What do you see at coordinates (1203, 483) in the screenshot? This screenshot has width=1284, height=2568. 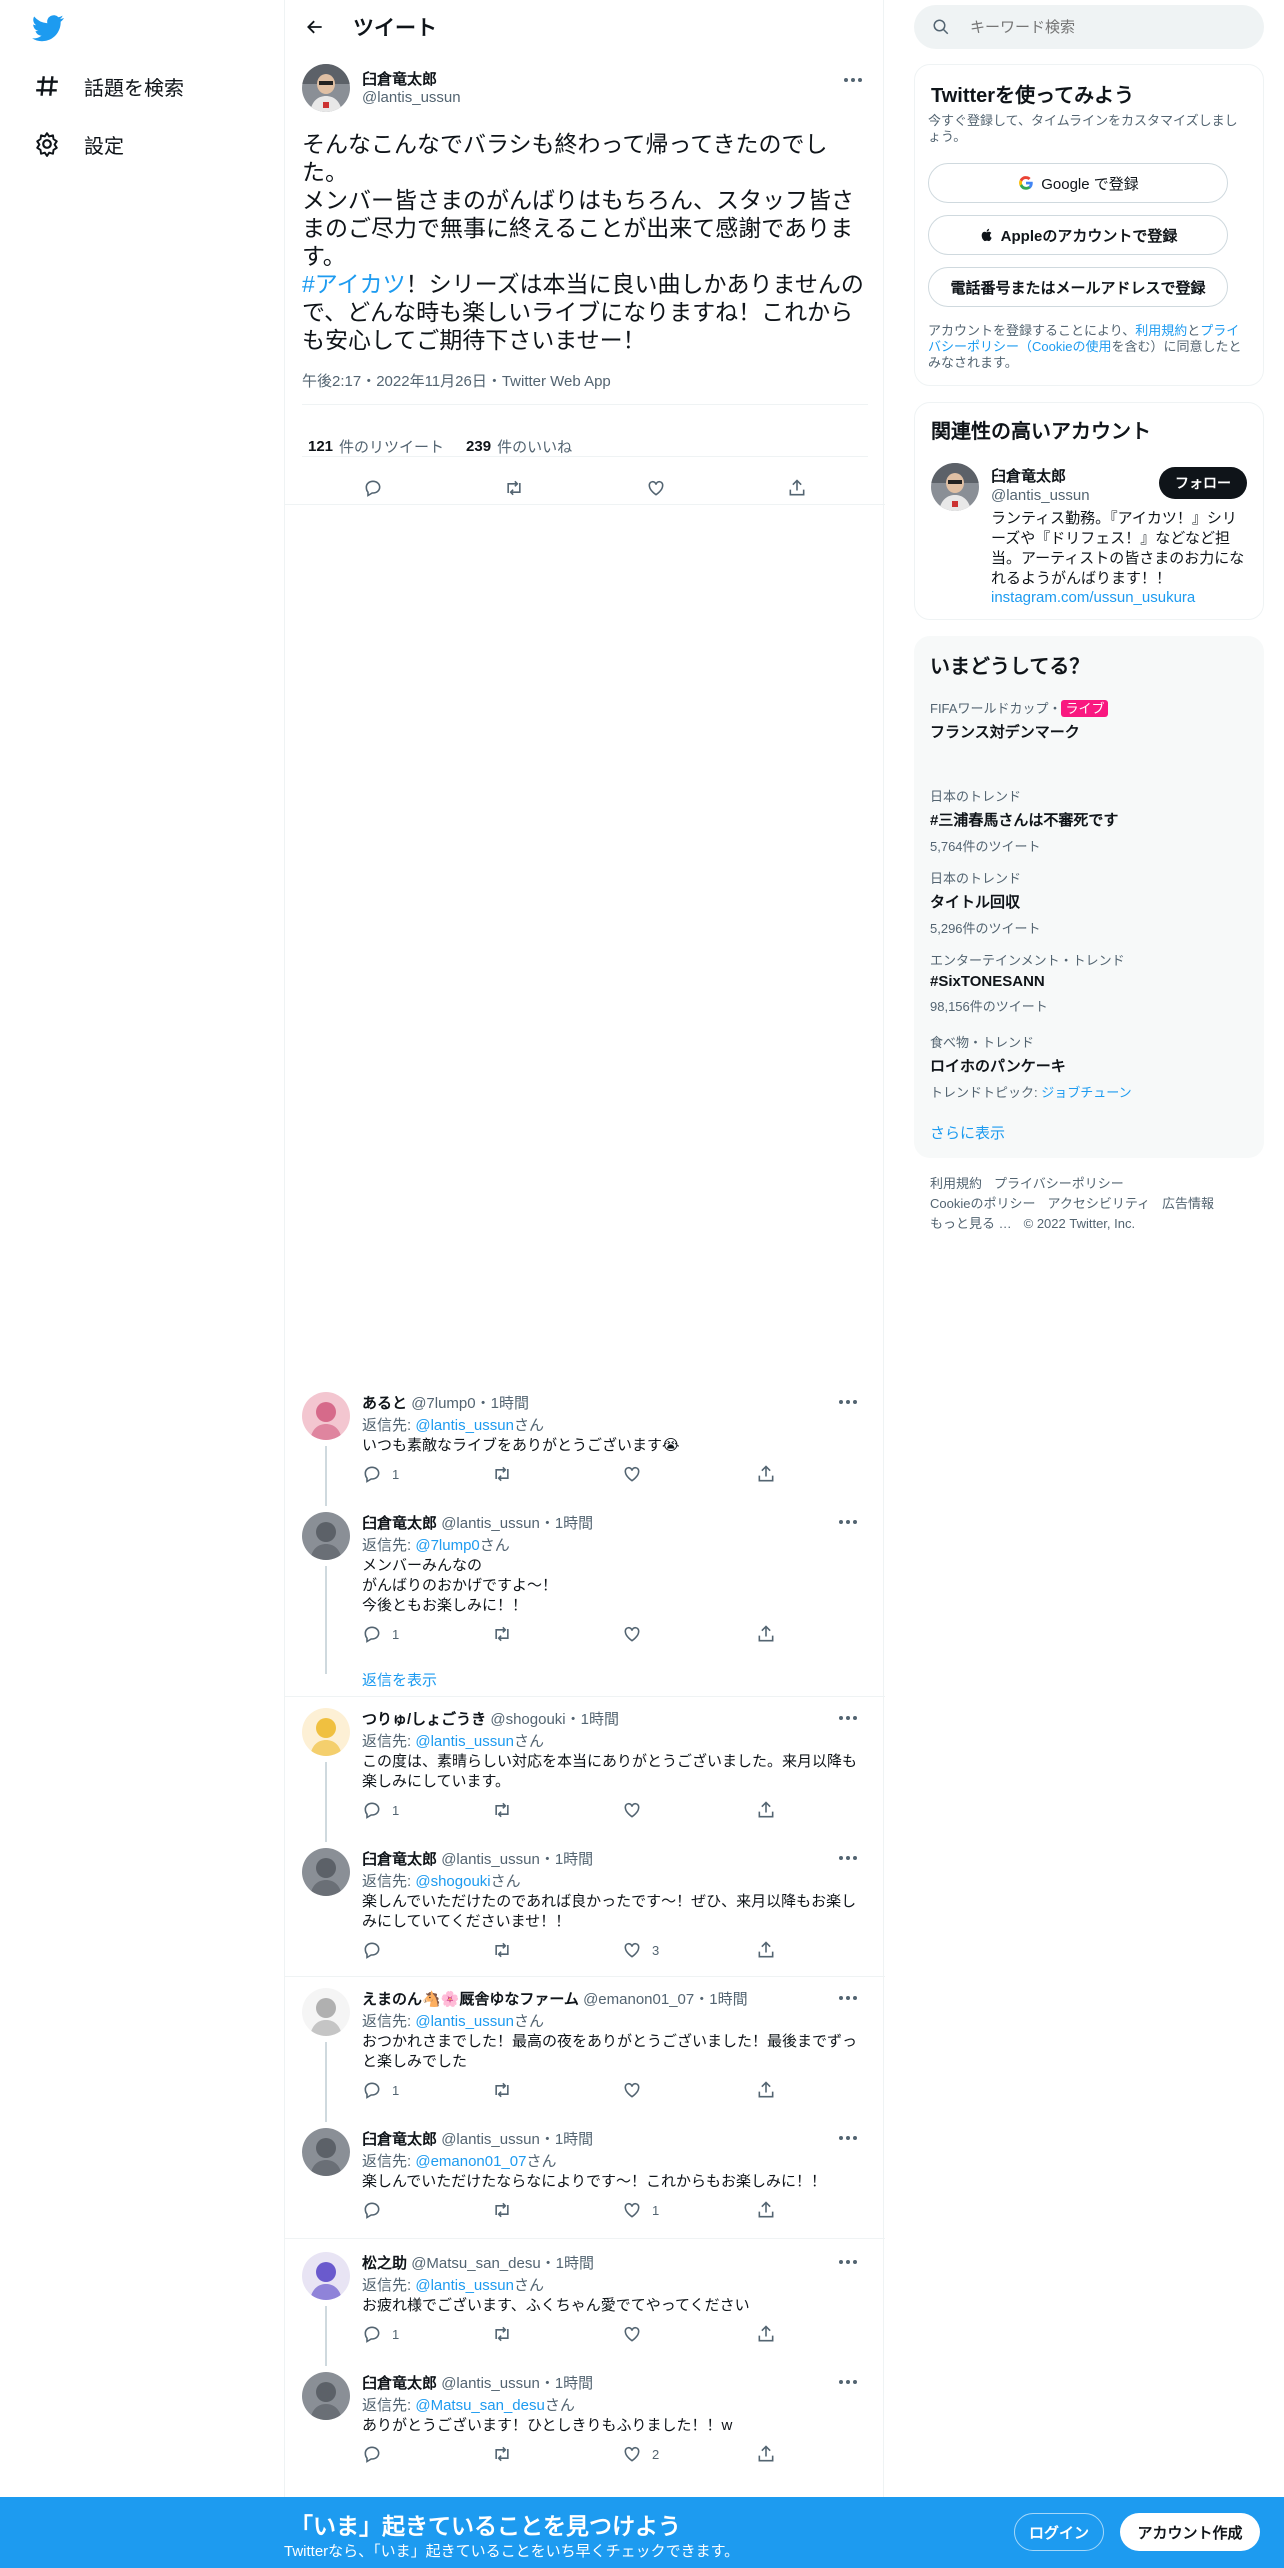 I see `follow-button: フォロー` at bounding box center [1203, 483].